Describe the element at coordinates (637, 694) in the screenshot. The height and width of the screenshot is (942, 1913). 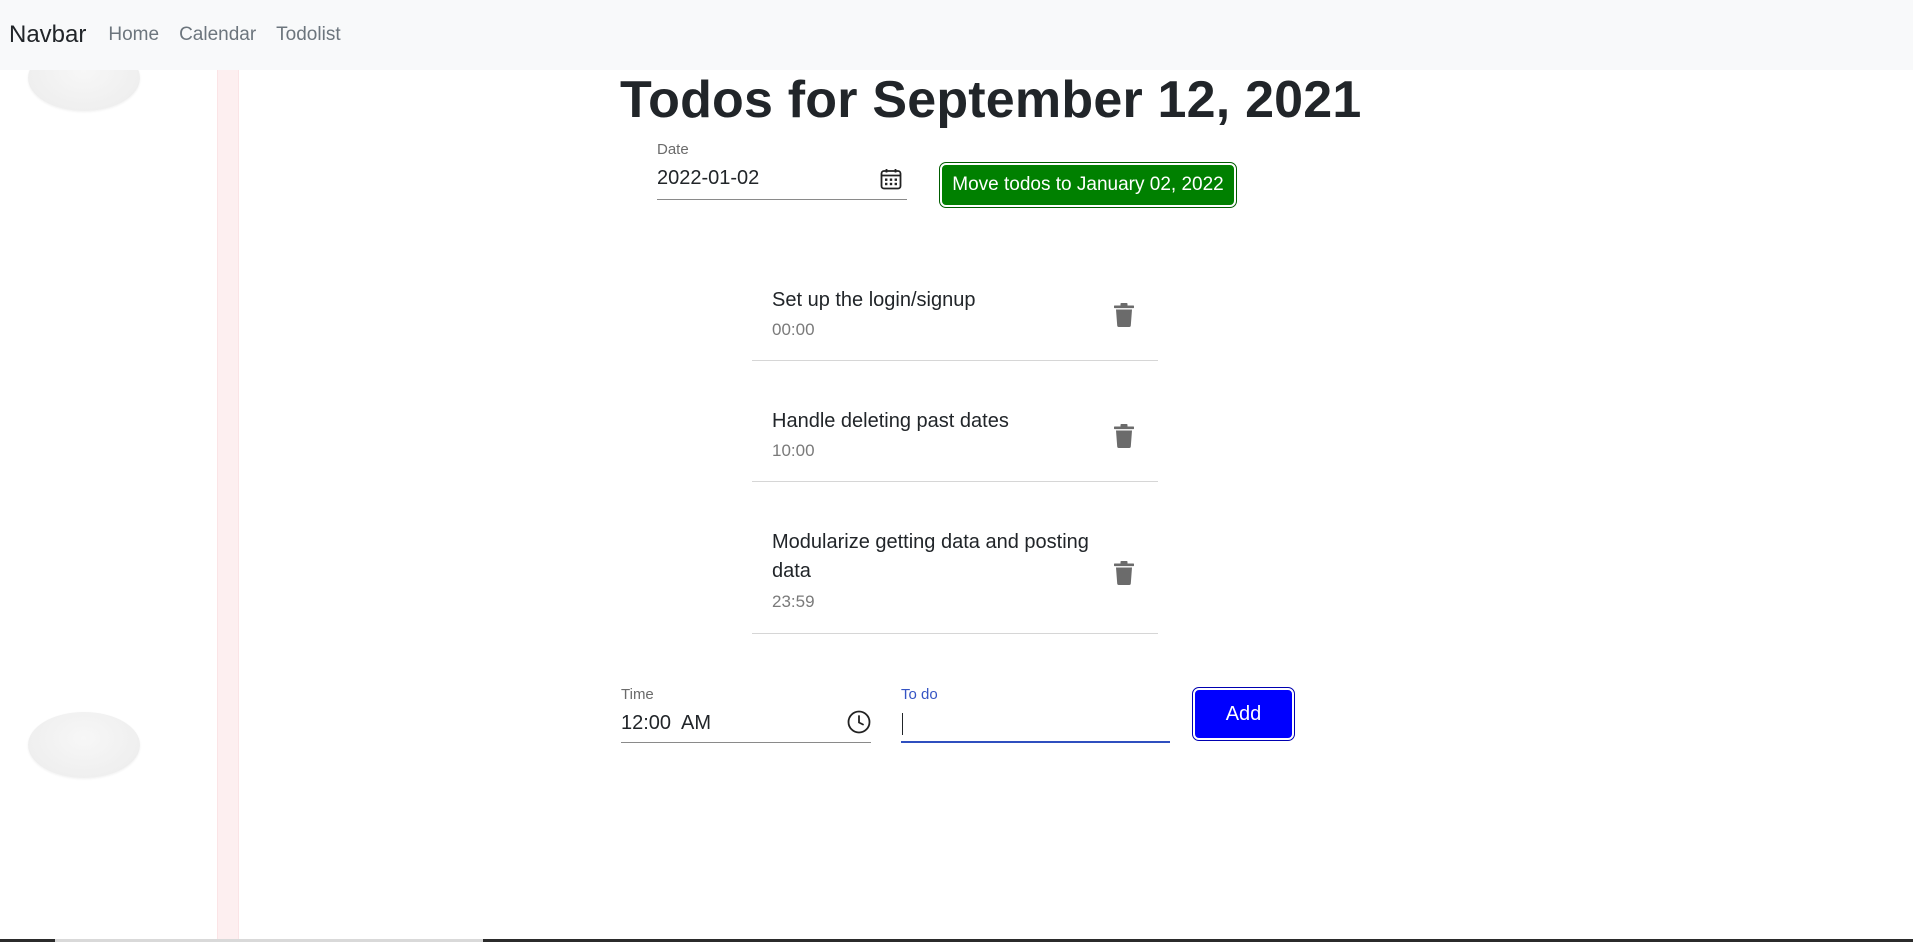
I see `time-field-label: Time` at that location.